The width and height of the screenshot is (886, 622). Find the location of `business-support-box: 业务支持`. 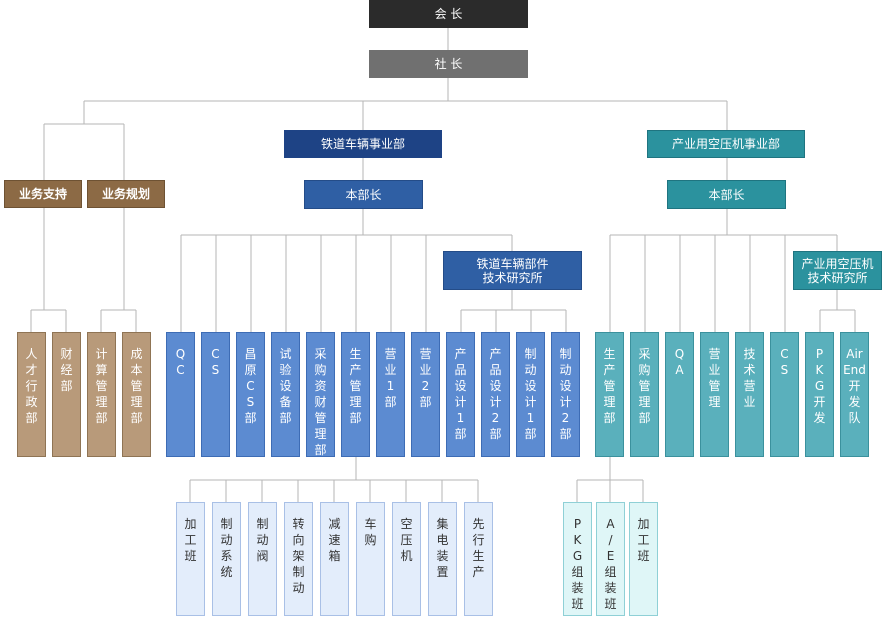

business-support-box: 业务支持 is located at coordinates (43, 194).